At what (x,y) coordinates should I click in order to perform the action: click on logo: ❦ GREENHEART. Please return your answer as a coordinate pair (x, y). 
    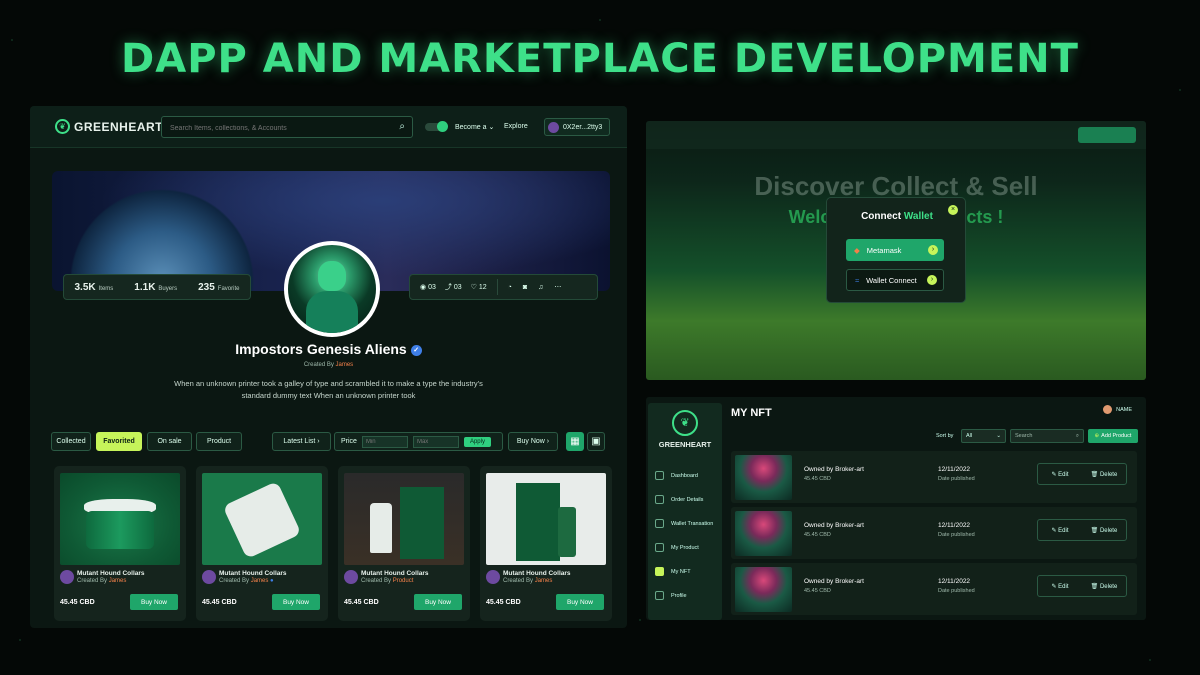
    Looking at the image, I should click on (109, 126).